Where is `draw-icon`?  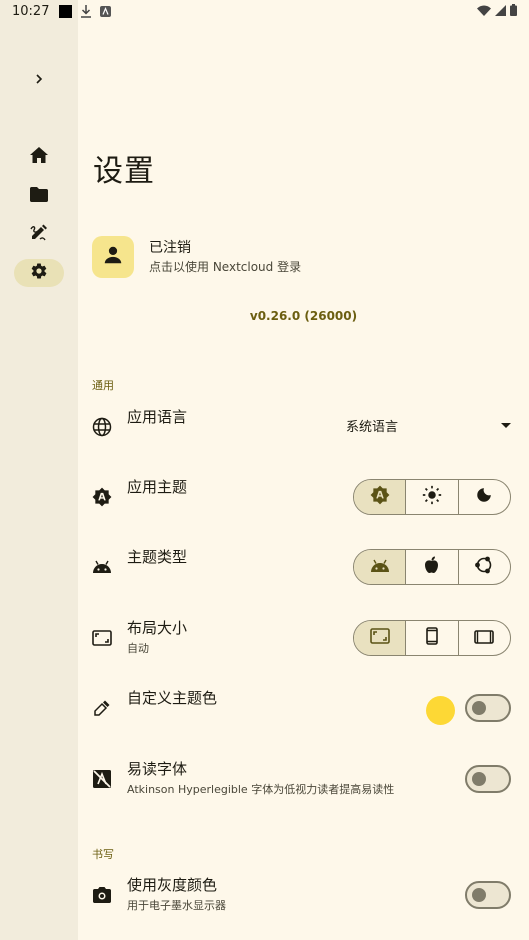 draw-icon is located at coordinates (39, 235).